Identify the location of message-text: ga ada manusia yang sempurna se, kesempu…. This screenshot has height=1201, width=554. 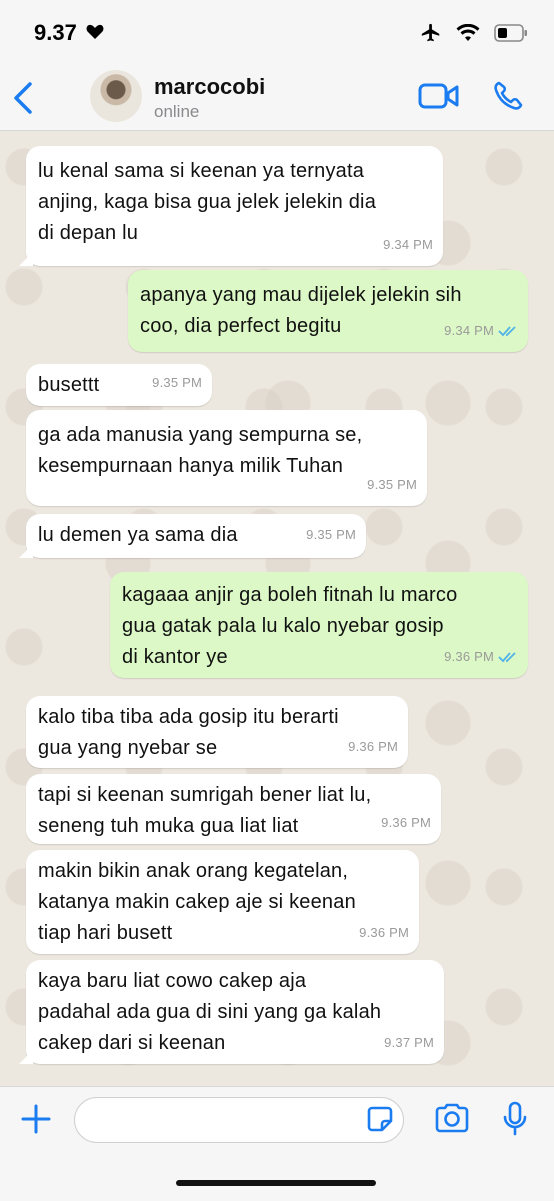
(200, 450).